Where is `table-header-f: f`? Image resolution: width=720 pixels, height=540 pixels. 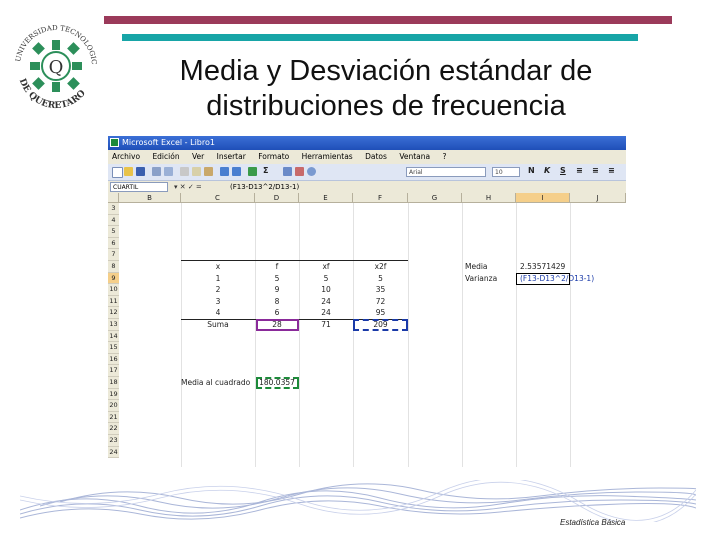 table-header-f: f is located at coordinates (277, 266).